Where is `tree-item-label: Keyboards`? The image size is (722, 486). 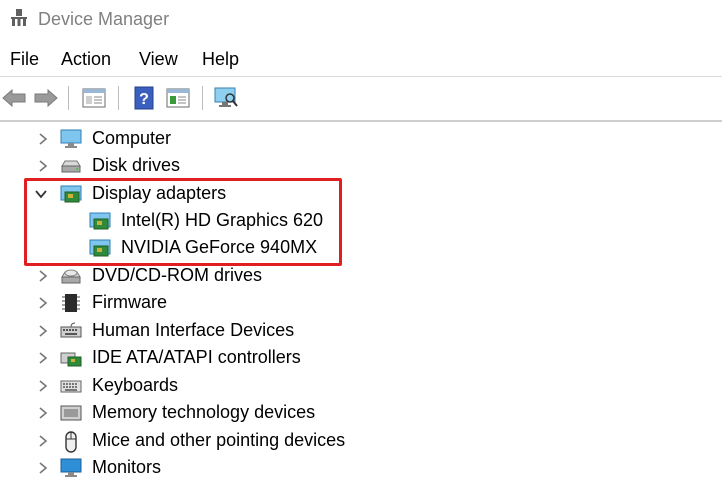
tree-item-label: Keyboards is located at coordinates (135, 385).